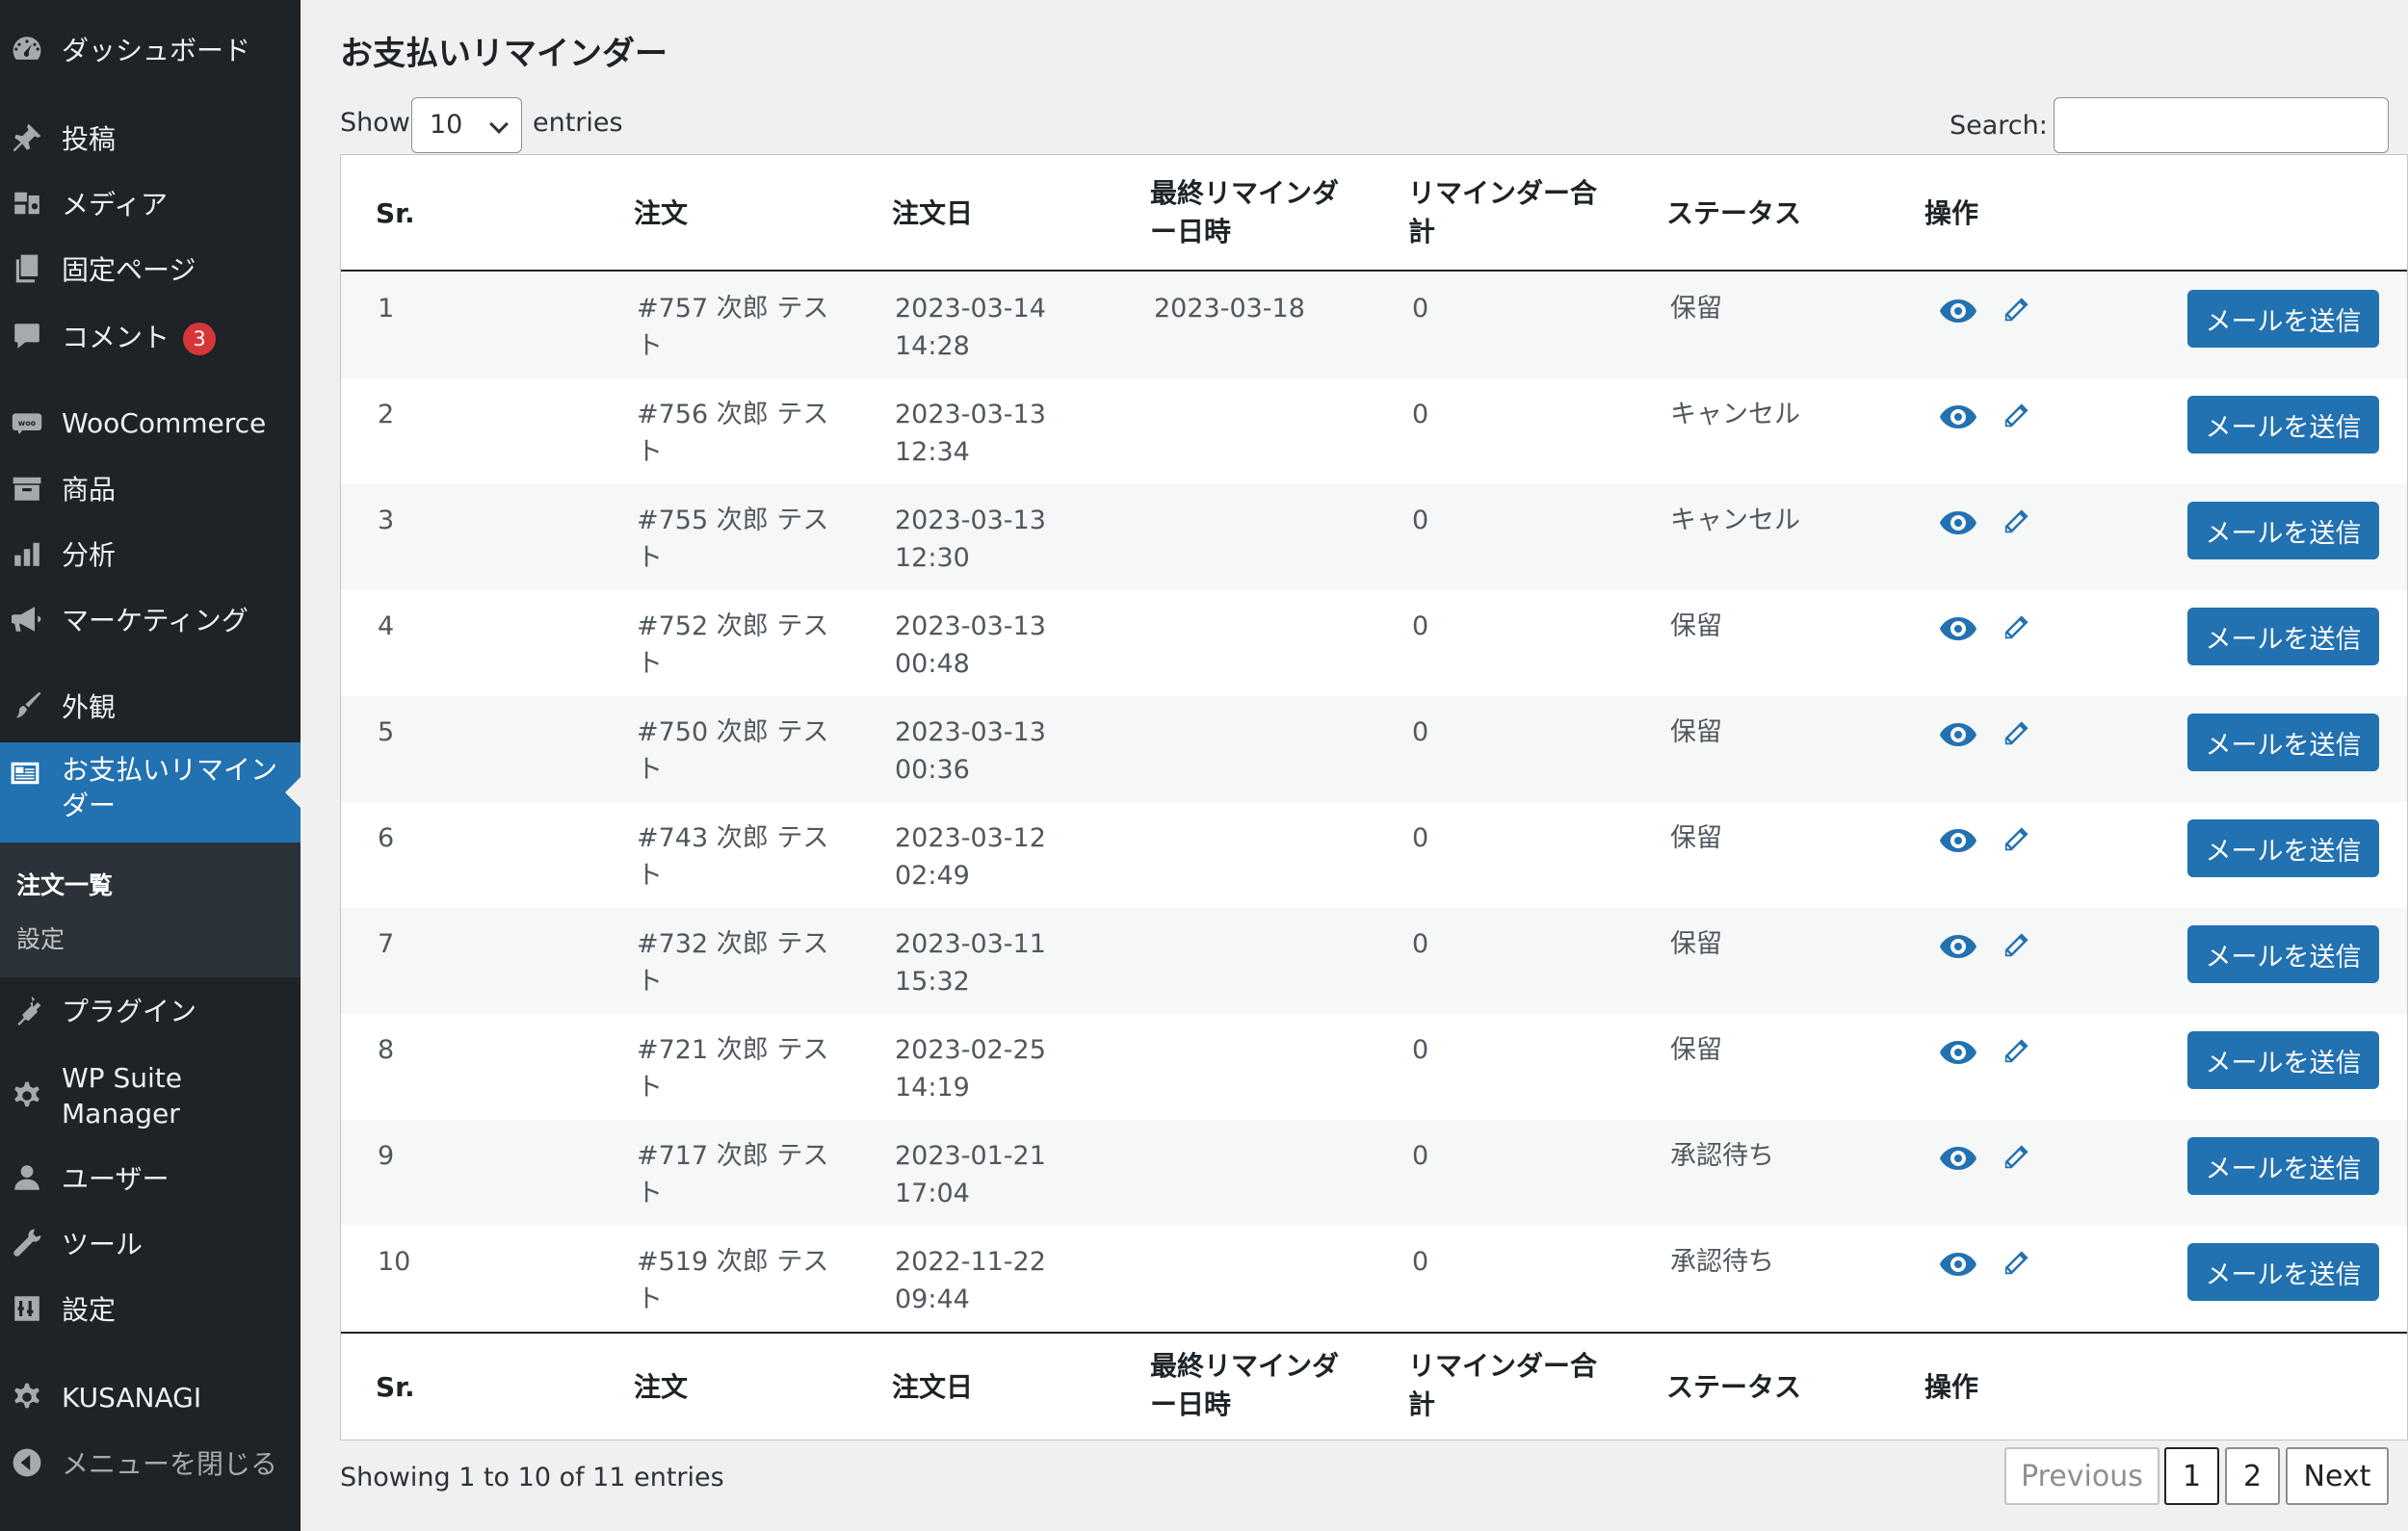 The width and height of the screenshot is (2408, 1531). I want to click on cell-order: #757 次郎 テスト, so click(733, 327).